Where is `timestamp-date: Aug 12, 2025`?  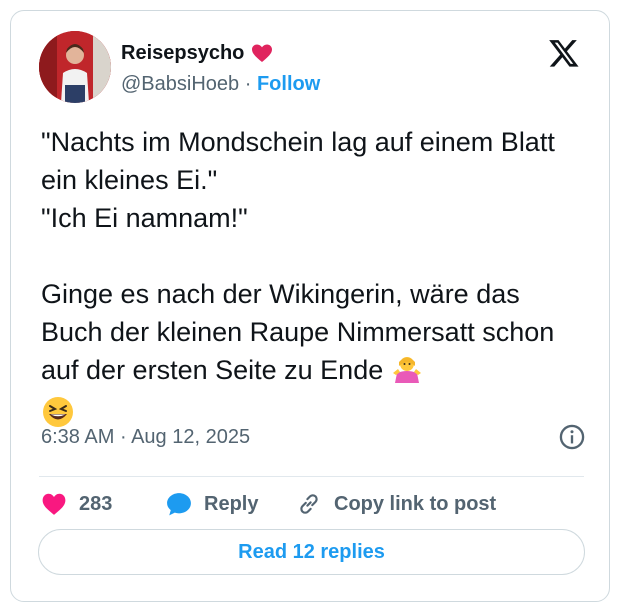
timestamp-date: Aug 12, 2025 is located at coordinates (190, 437).